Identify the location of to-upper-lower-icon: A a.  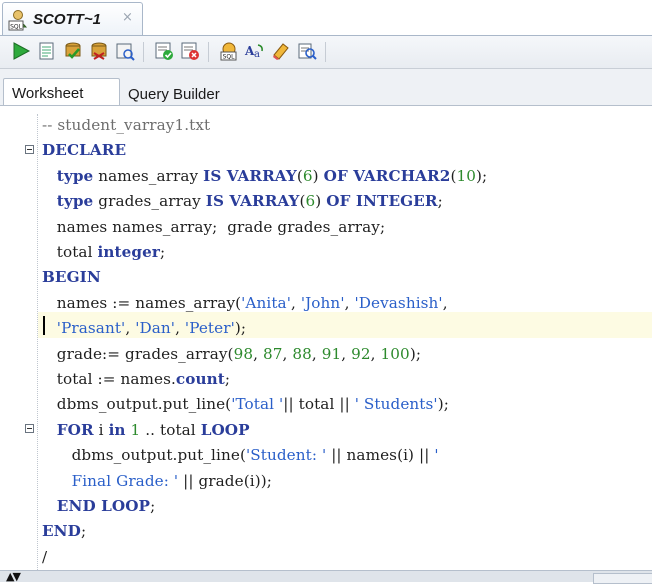
(255, 51).